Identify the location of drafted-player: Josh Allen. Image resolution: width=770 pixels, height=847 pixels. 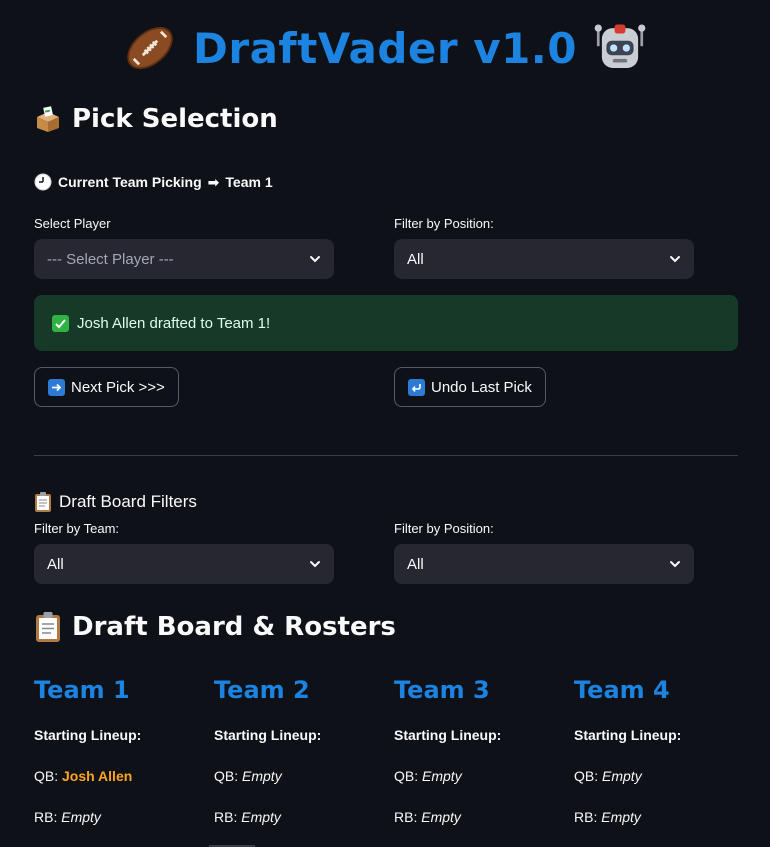
(97, 776).